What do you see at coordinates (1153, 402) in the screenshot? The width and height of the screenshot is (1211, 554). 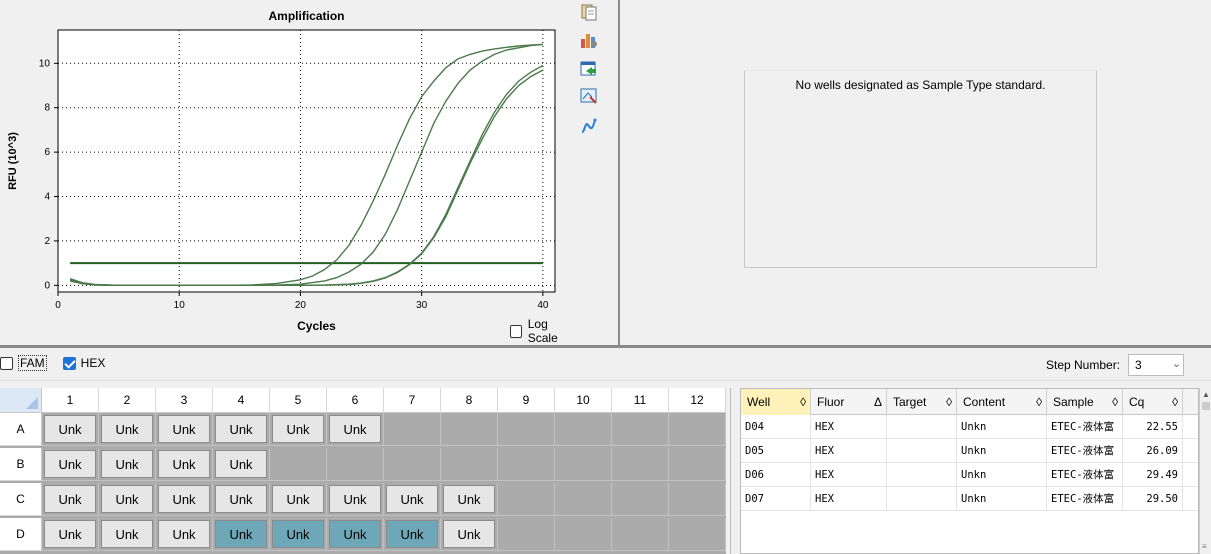 I see `column-header-cq: Cq ◊` at bounding box center [1153, 402].